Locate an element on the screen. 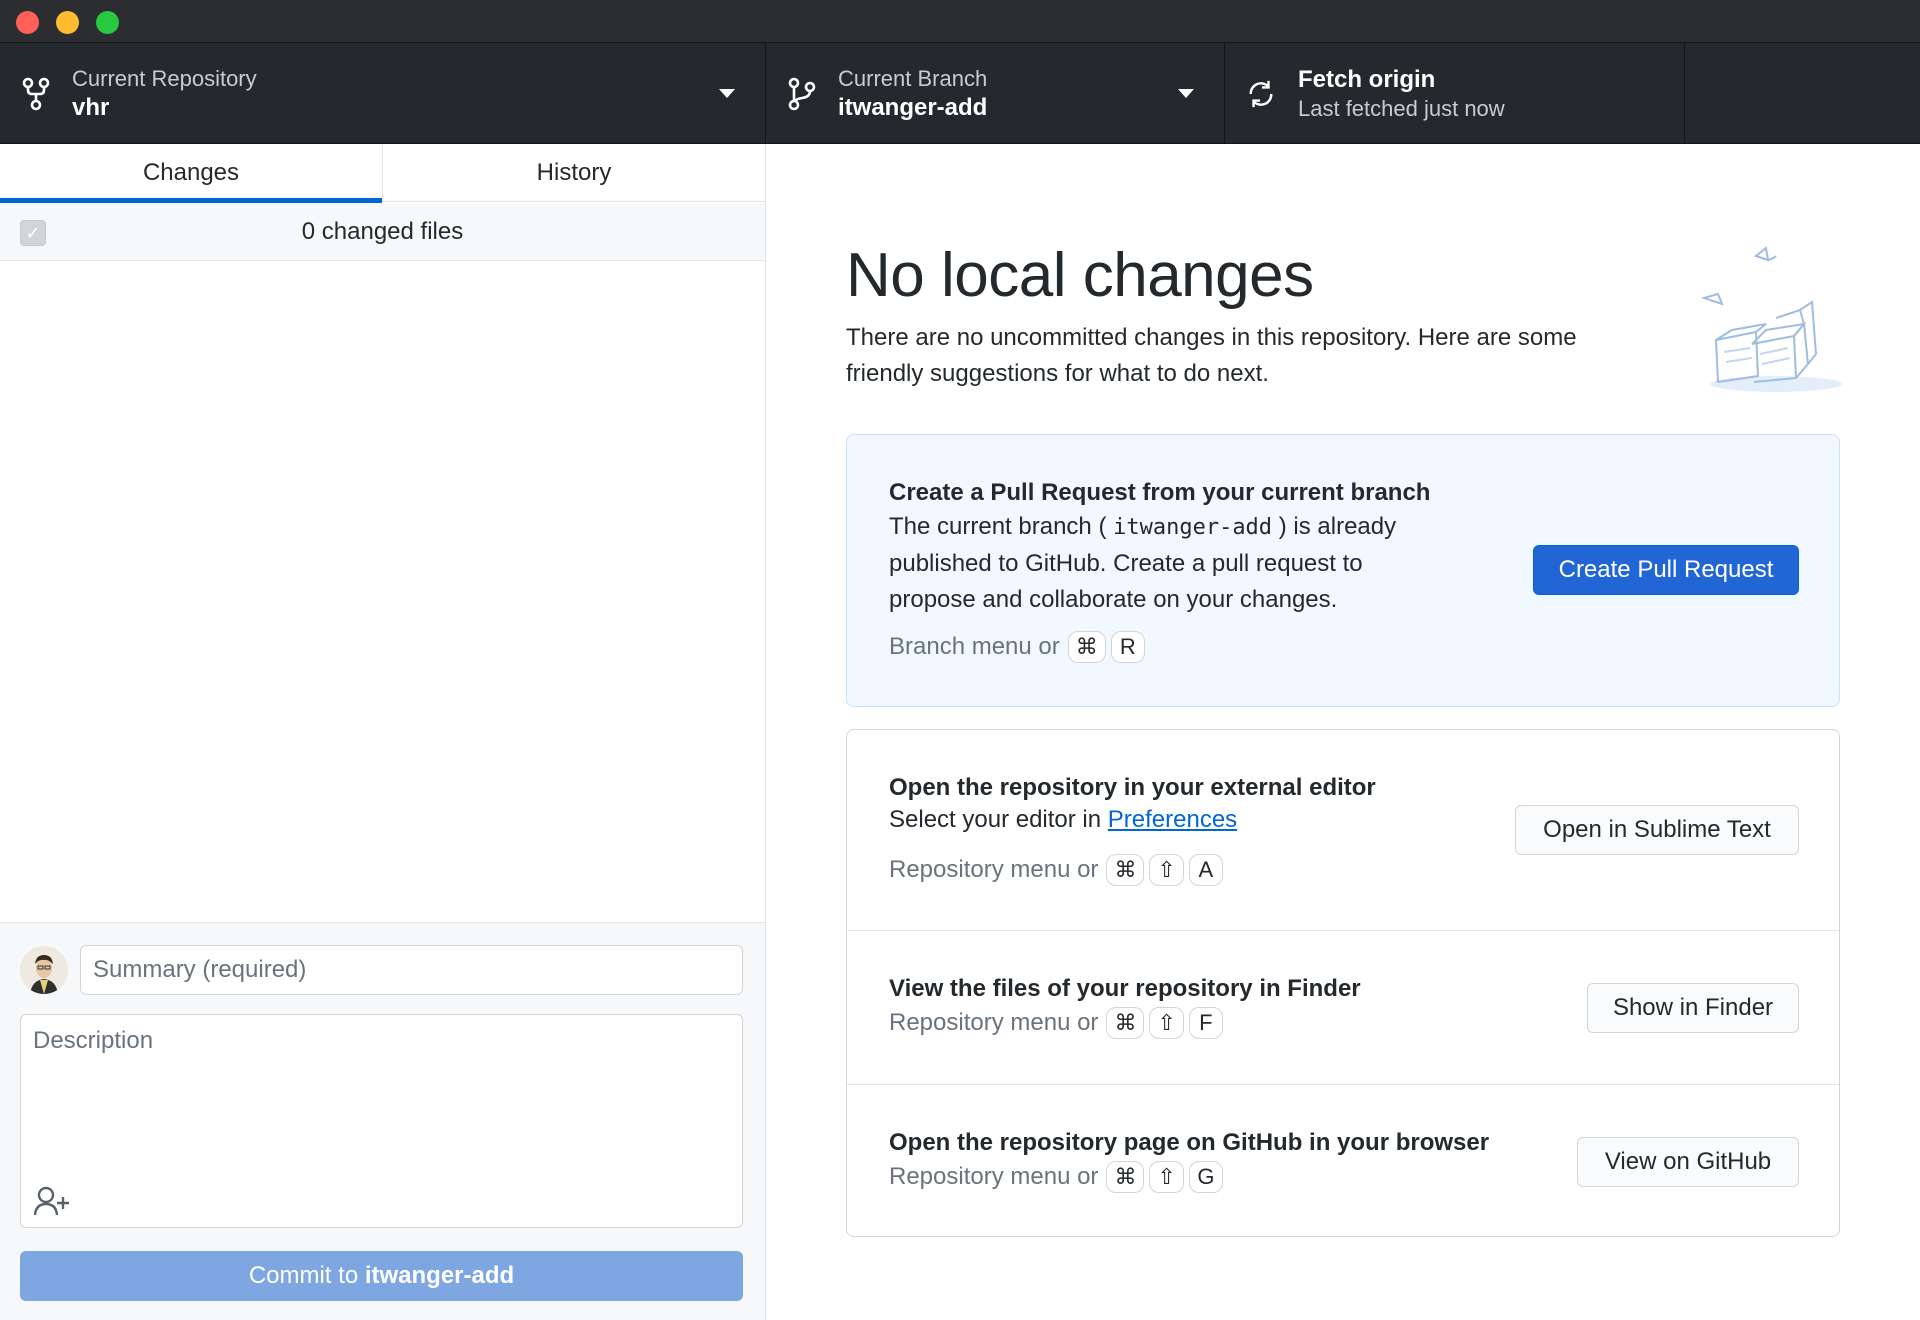  window-titlebar is located at coordinates (960, 21).